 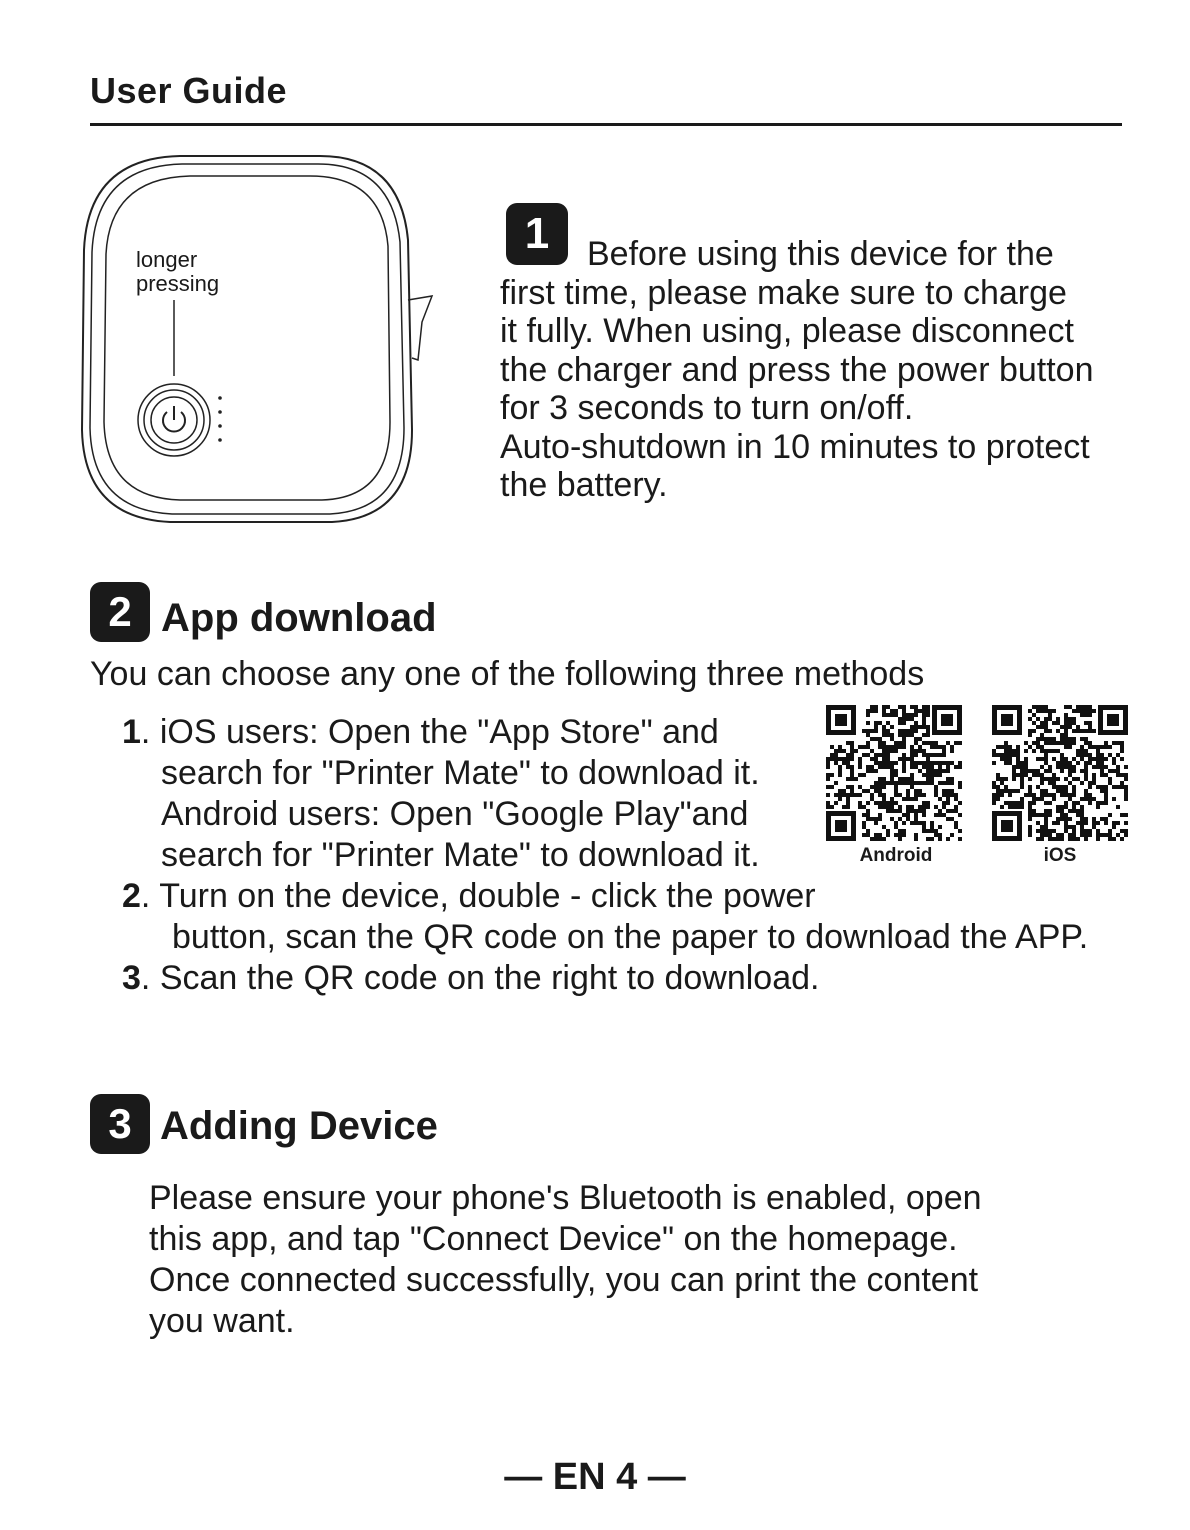 What do you see at coordinates (178, 271) in the screenshot?
I see `power-button-label: longer pressing` at bounding box center [178, 271].